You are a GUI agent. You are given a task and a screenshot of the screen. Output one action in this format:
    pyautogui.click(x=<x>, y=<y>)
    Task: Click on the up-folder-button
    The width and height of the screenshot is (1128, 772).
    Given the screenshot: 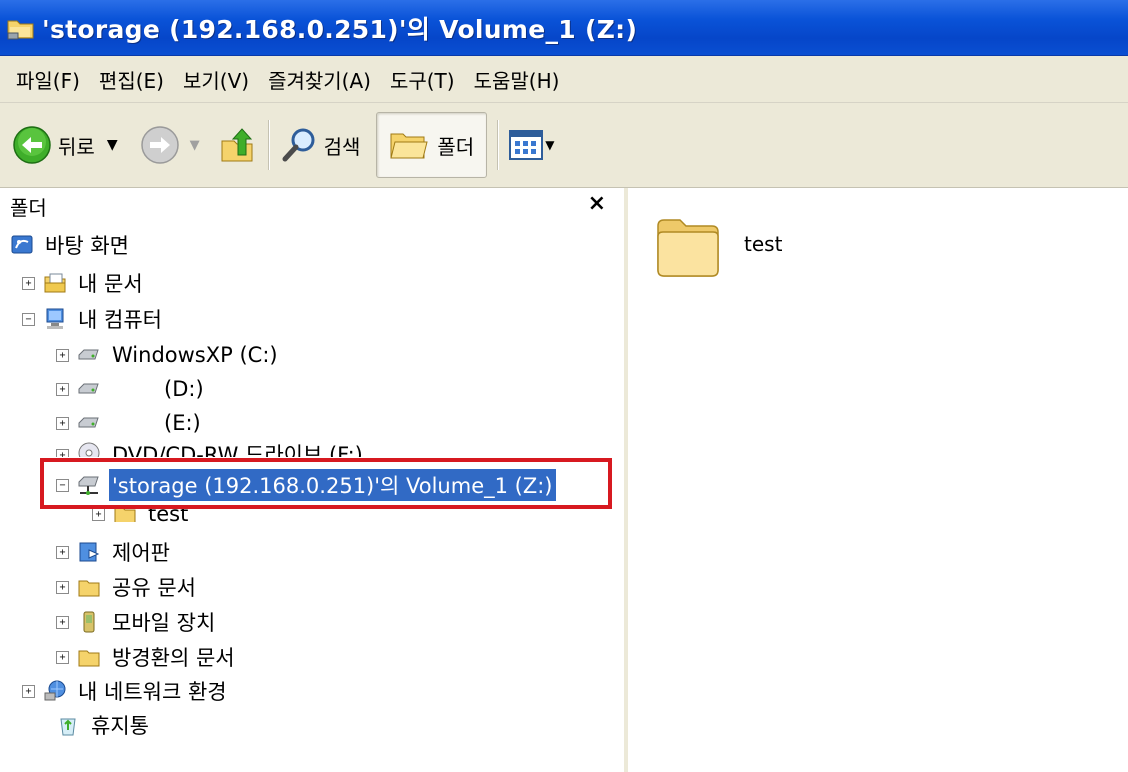 What is the action you would take?
    pyautogui.click(x=238, y=145)
    